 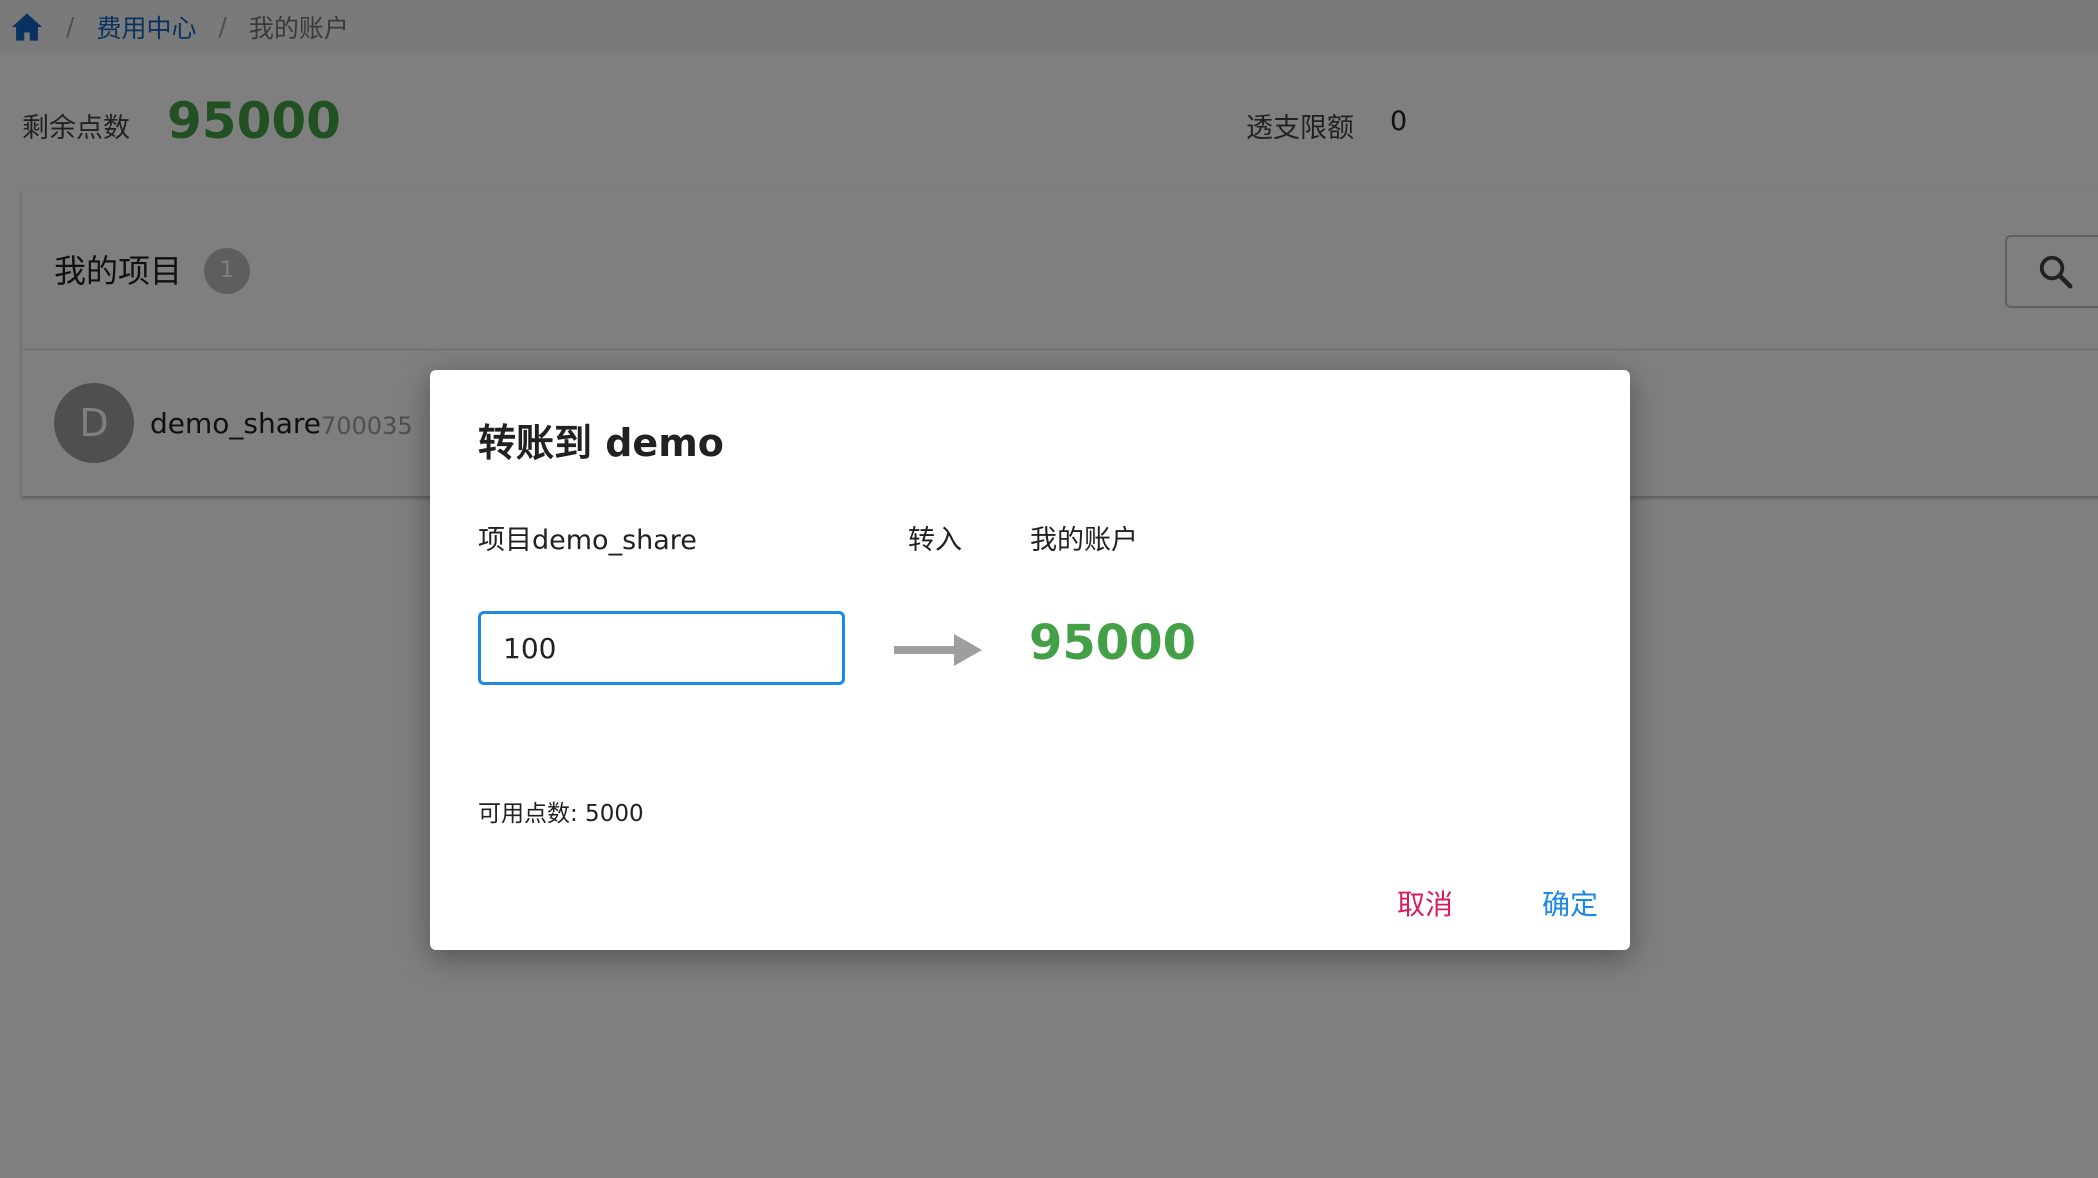 What do you see at coordinates (1570, 903) in the screenshot?
I see `confirm-button: 确定` at bounding box center [1570, 903].